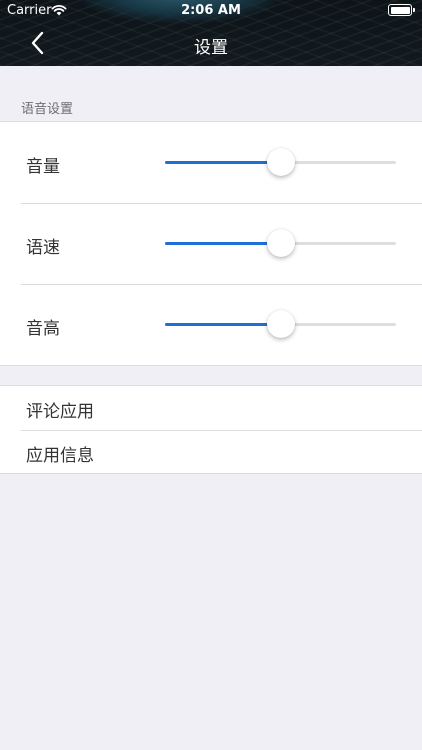 The height and width of the screenshot is (750, 422). Describe the element at coordinates (211, 452) in the screenshot. I see `app-info-item: 应用信息` at that location.